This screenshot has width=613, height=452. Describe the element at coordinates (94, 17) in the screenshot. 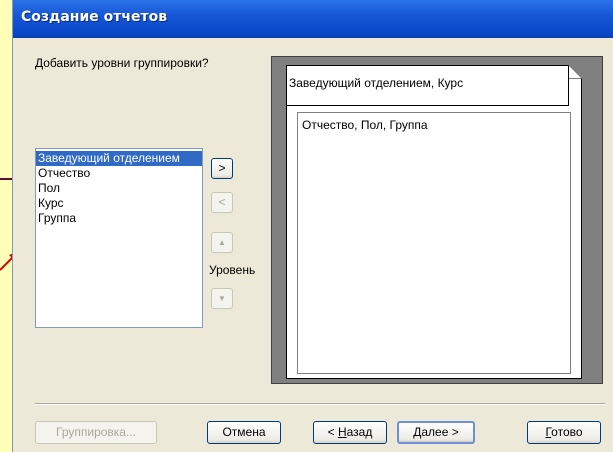

I see `window-title: Создание отчетов` at that location.